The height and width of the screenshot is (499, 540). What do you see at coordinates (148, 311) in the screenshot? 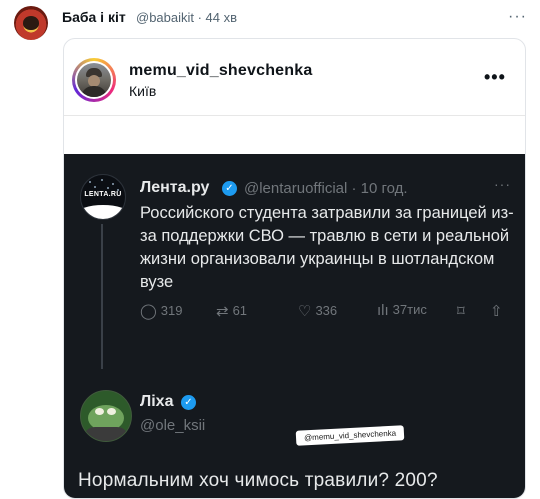
I see `reply-icon: ◯` at bounding box center [148, 311].